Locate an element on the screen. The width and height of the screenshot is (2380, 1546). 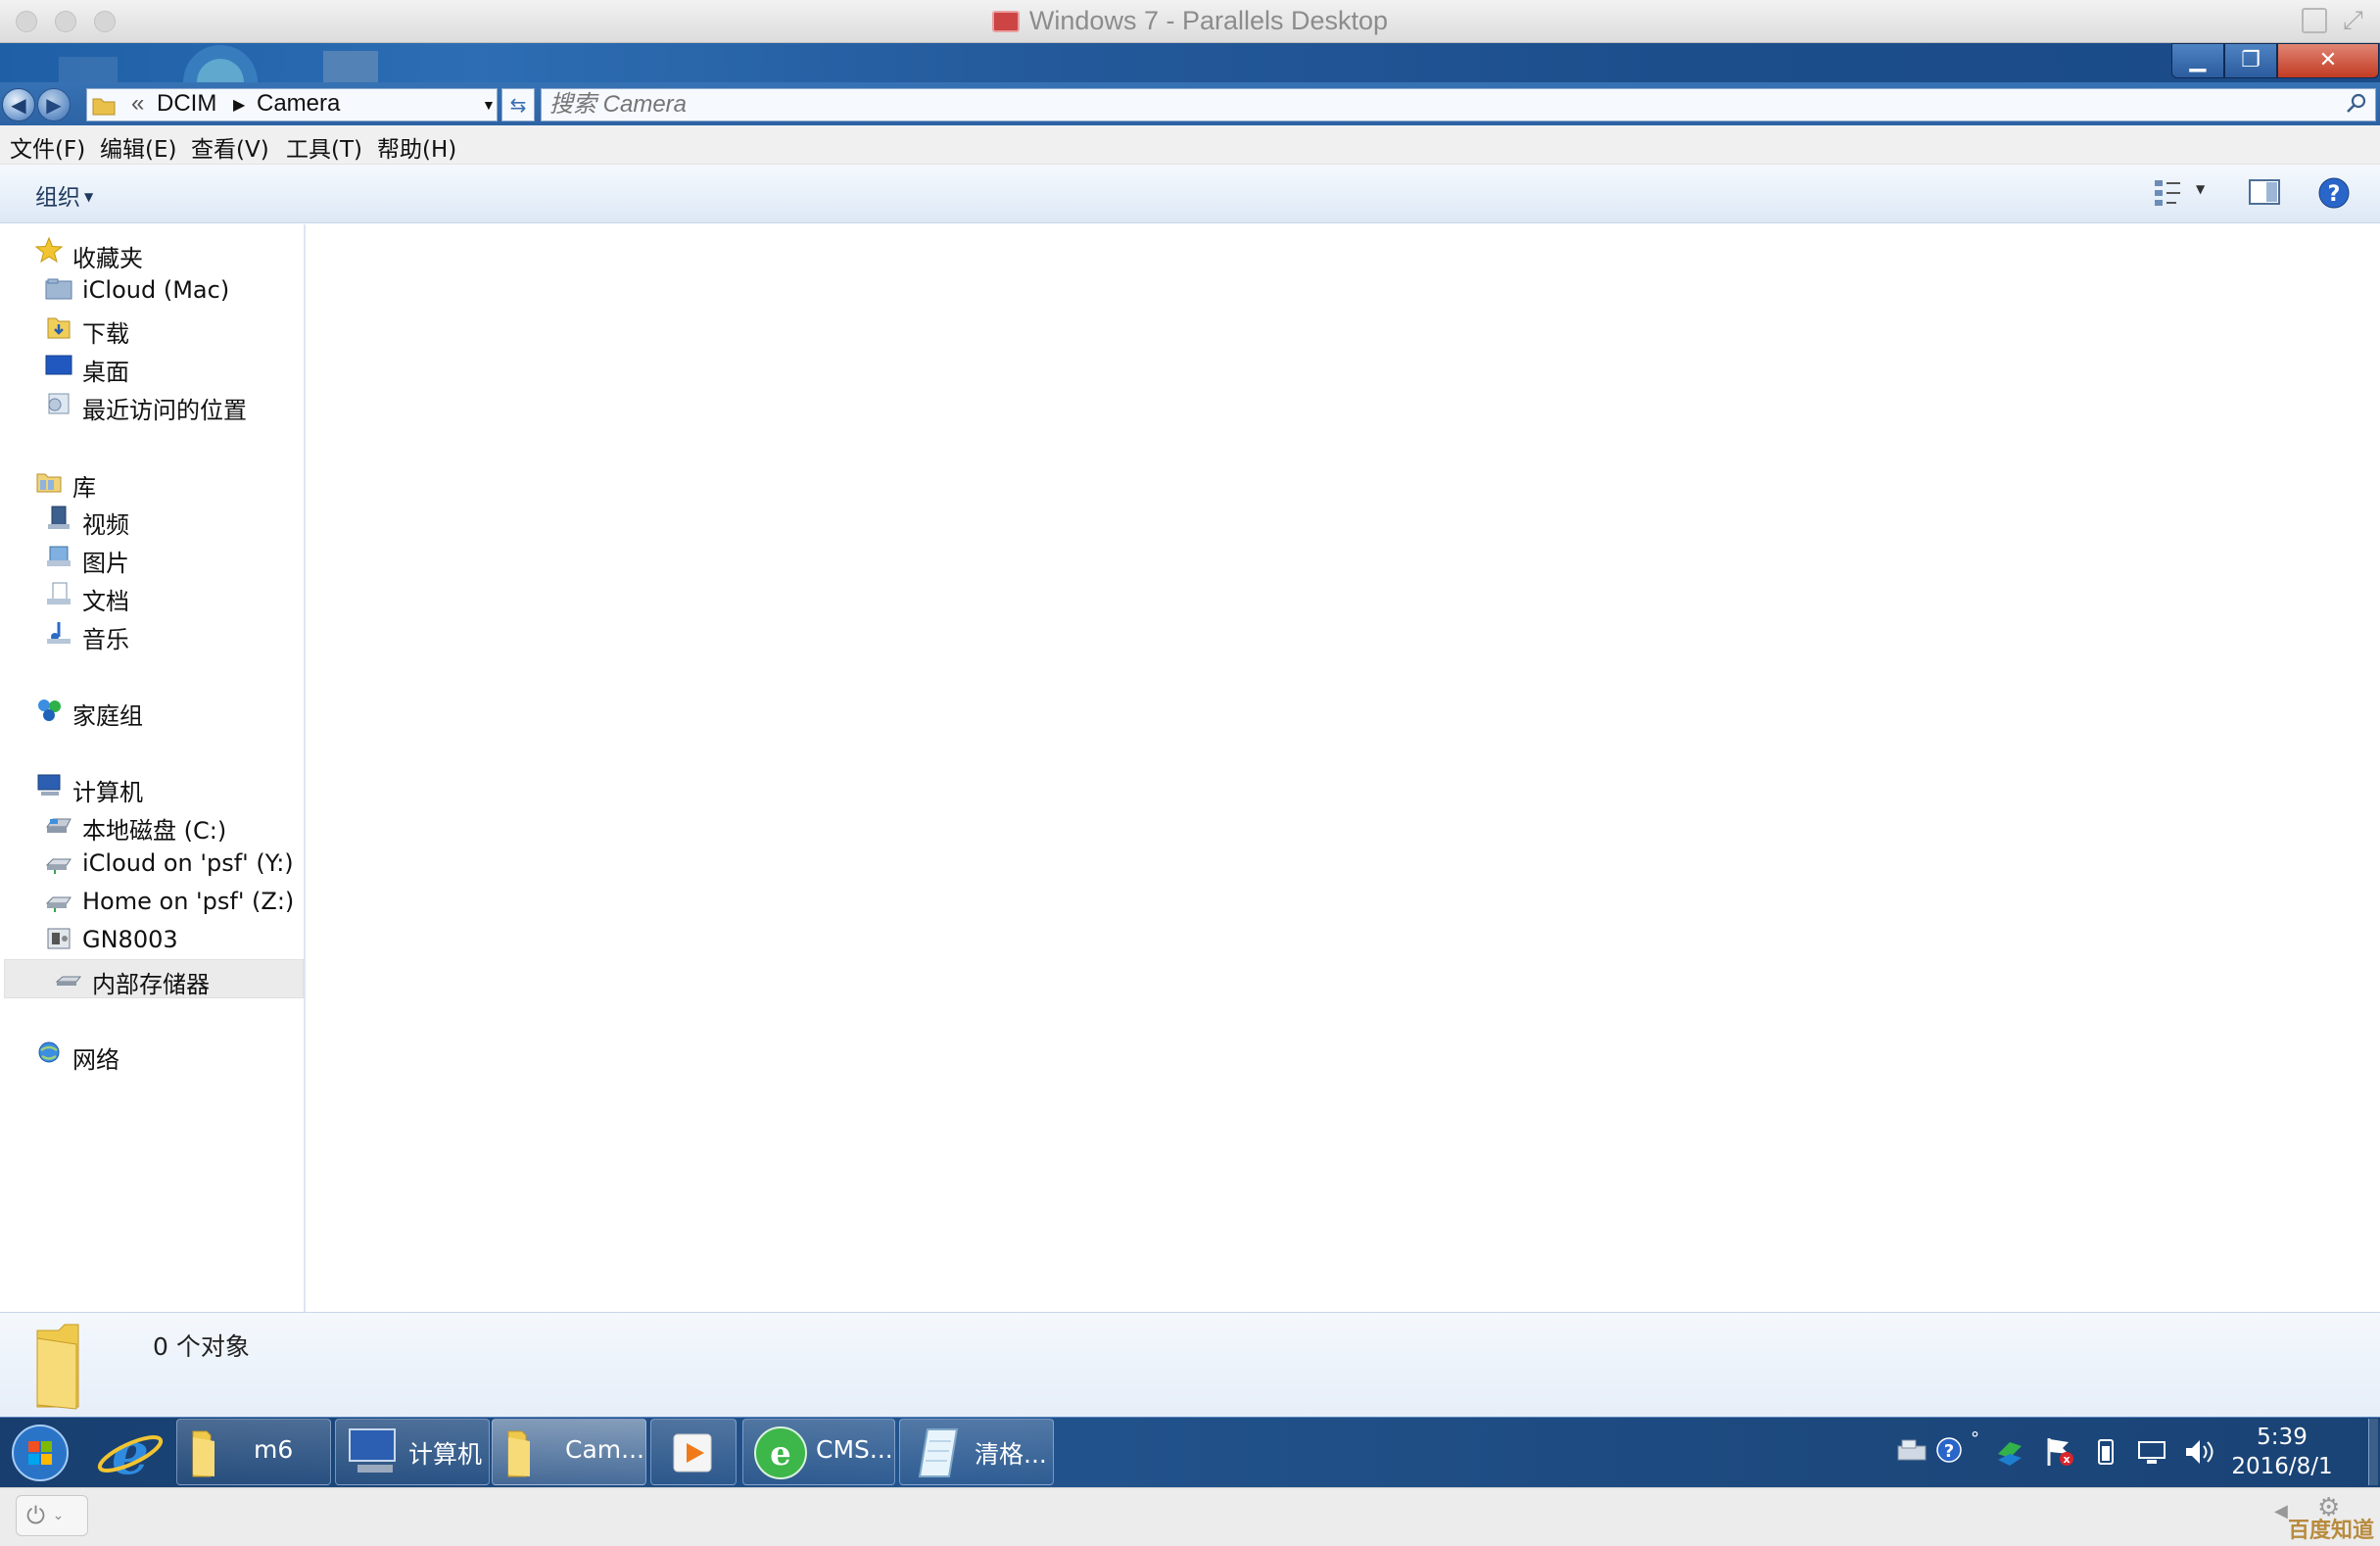
action-center-flag-icon: x is located at coordinates (2059, 1452).